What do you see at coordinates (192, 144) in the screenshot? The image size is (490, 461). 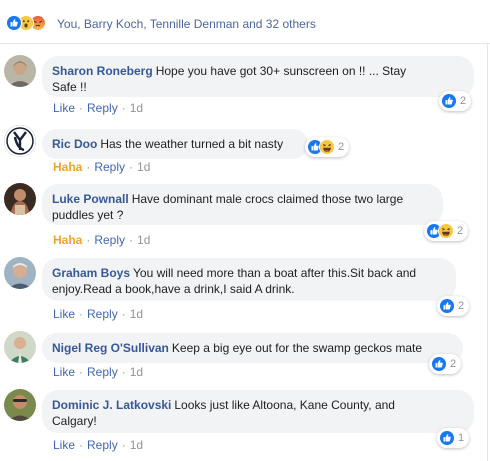 I see `comment-text: Has the weather turned a bit nasty` at bounding box center [192, 144].